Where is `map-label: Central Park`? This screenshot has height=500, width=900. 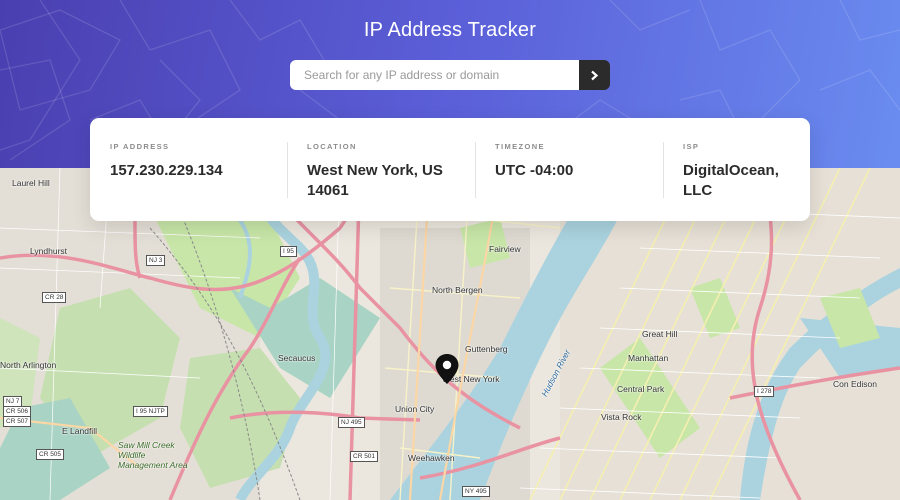 map-label: Central Park is located at coordinates (641, 389).